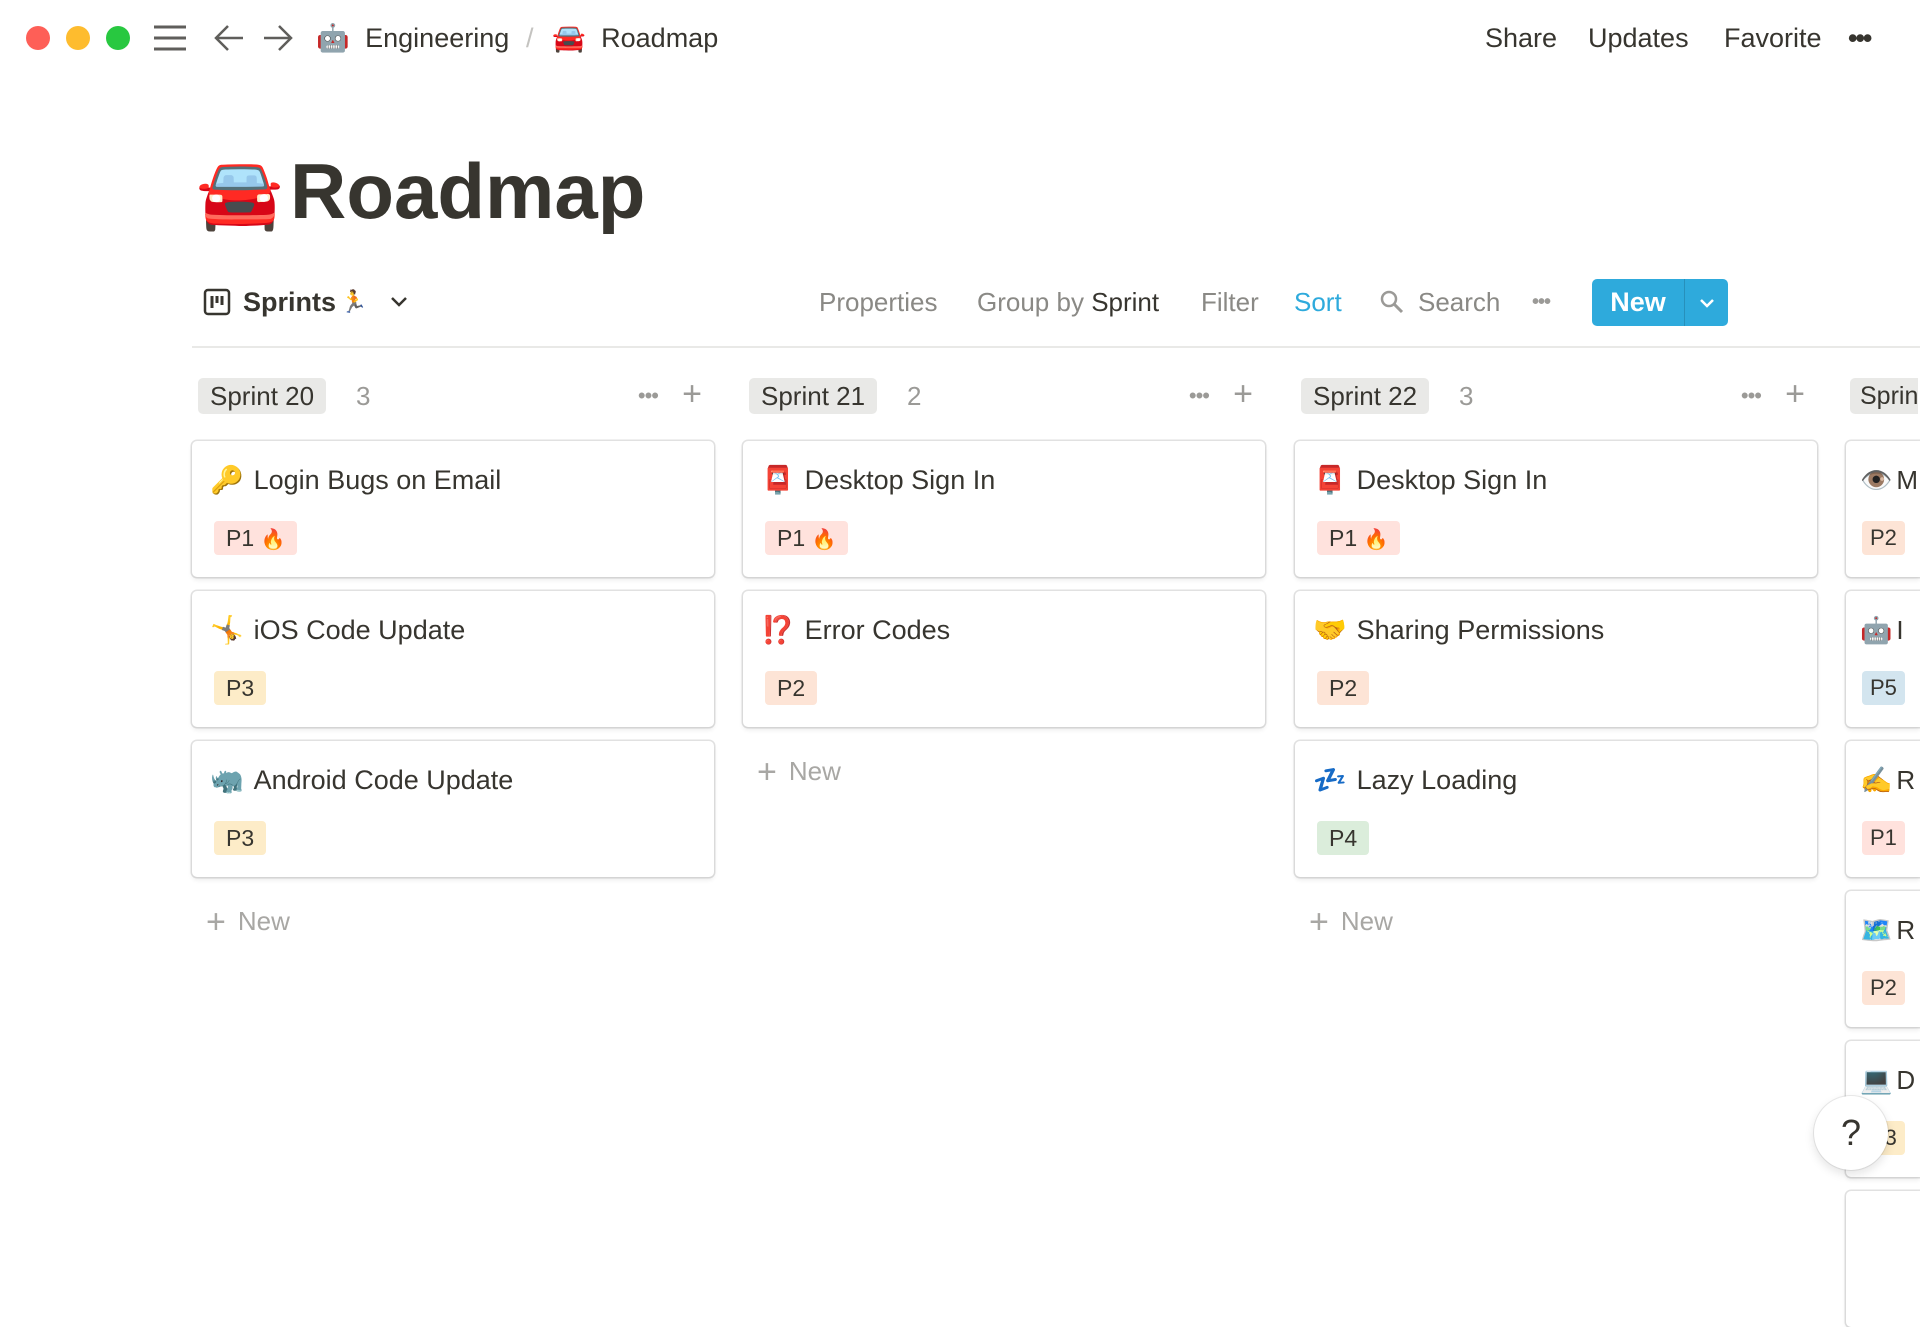  Describe the element at coordinates (1556, 809) in the screenshot. I see `board-card: 💤 Lazy Loading P4` at that location.